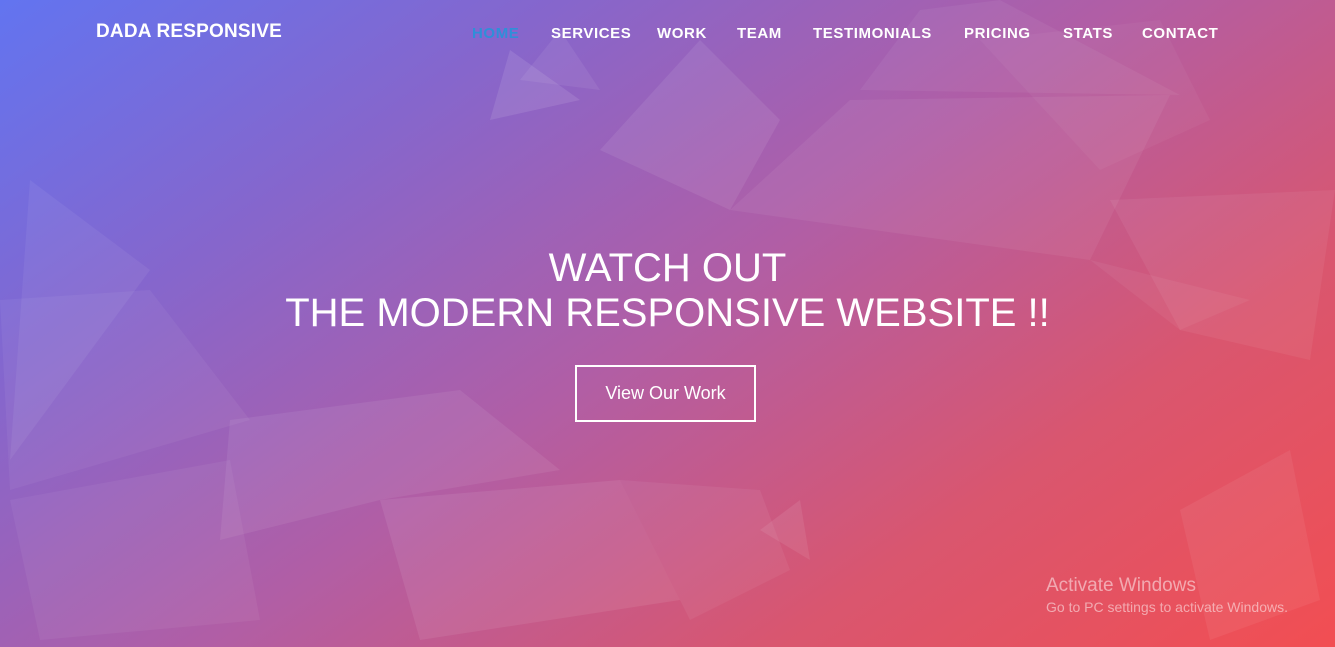 The image size is (1335, 647). I want to click on nav-item-contact: CONTACT, so click(1180, 33).